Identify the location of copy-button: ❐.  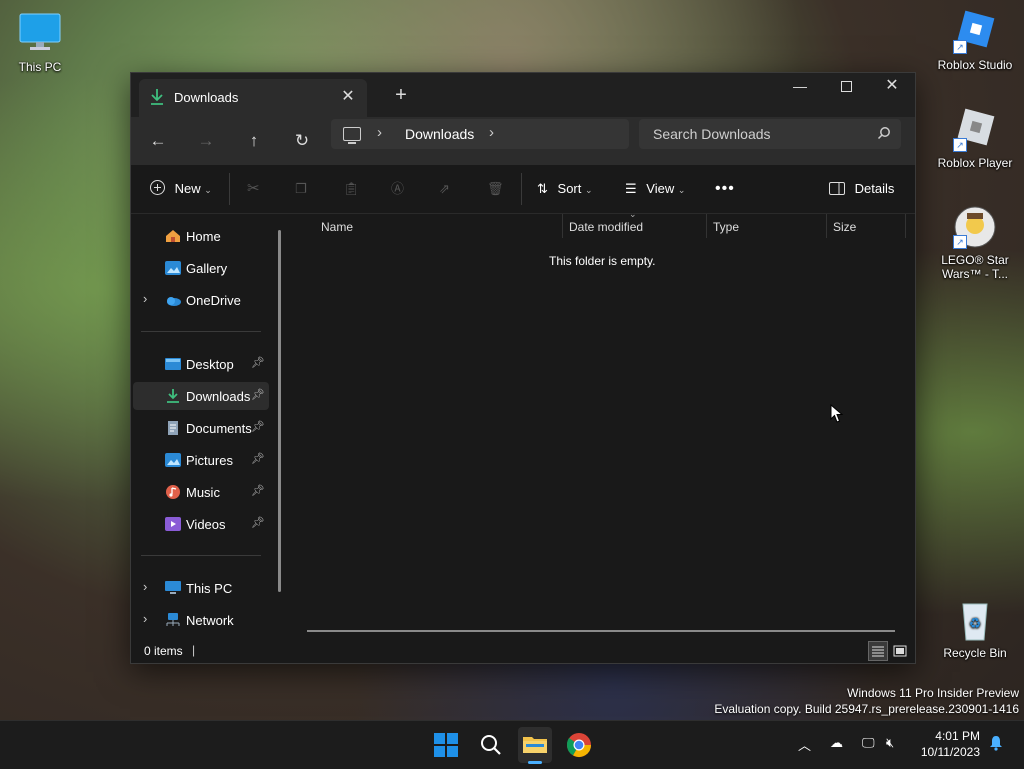
(301, 189).